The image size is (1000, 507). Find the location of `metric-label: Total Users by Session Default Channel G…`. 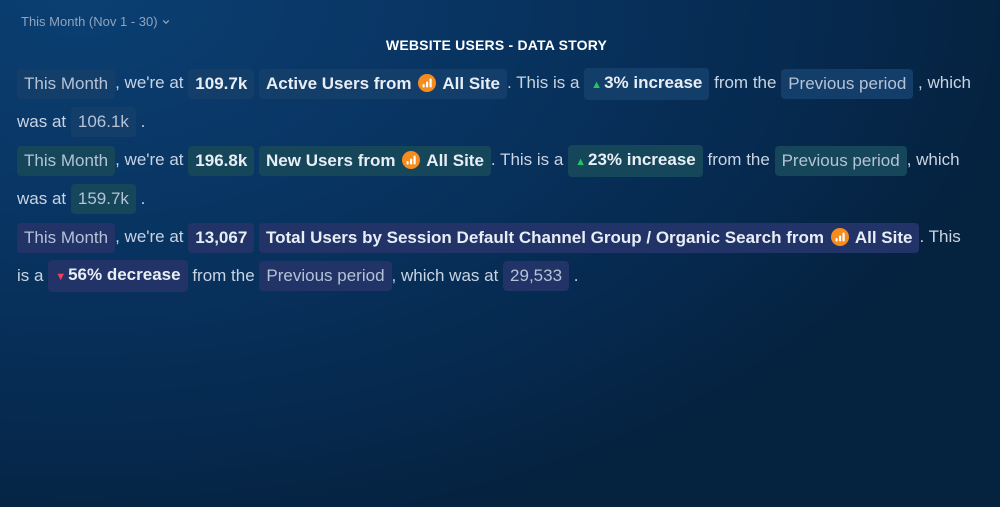

metric-label: Total Users by Session Default Channel G… is located at coordinates (524, 237).